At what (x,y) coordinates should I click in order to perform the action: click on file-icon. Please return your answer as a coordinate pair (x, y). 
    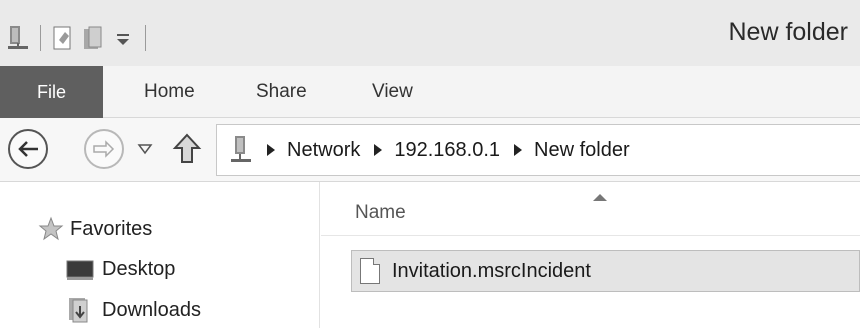
    Looking at the image, I should click on (370, 271).